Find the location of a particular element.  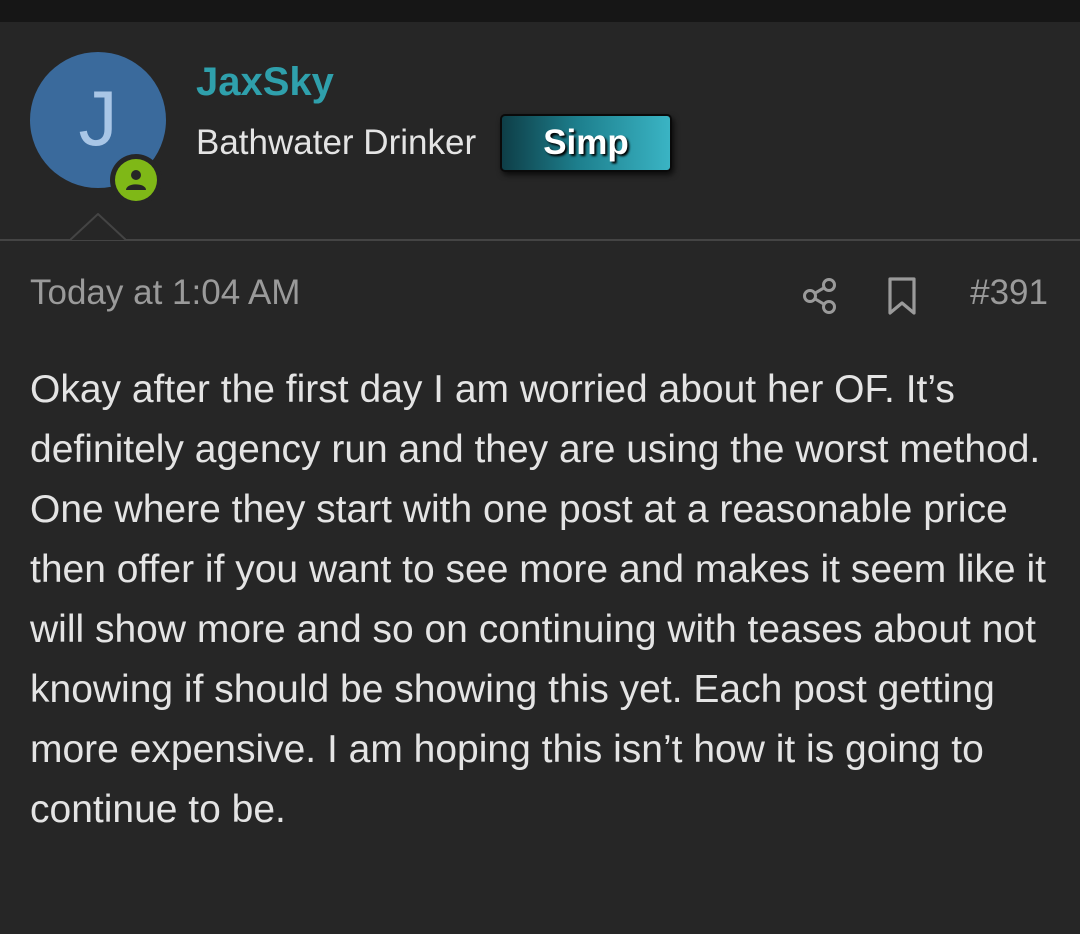

user-banner: Simp is located at coordinates (586, 143).